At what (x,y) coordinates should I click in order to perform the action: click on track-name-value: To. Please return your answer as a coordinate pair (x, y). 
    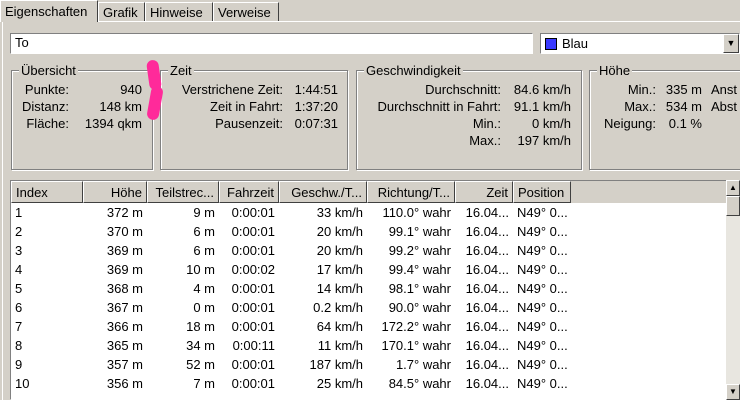
    Looking at the image, I should click on (22, 42).